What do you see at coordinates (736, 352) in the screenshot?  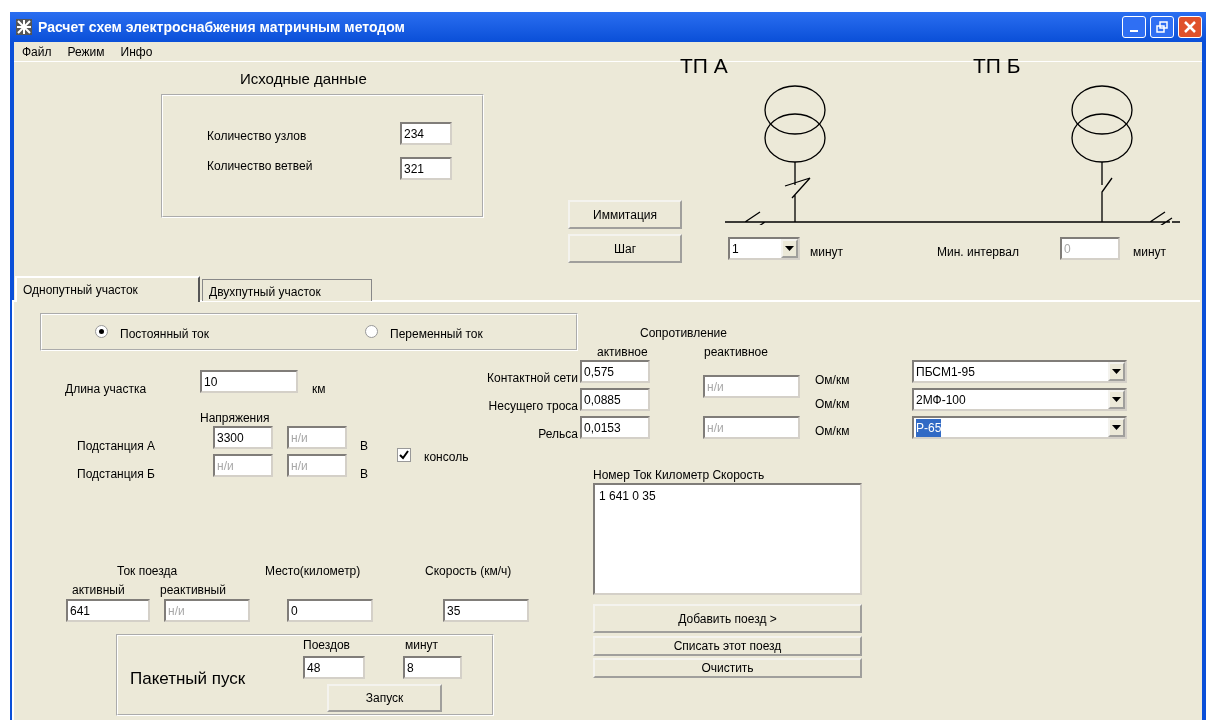 I see `column-header: реактивное` at bounding box center [736, 352].